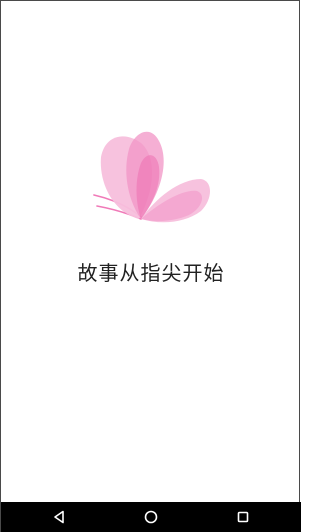 The image size is (320, 532). I want to click on back-button, so click(59, 517).